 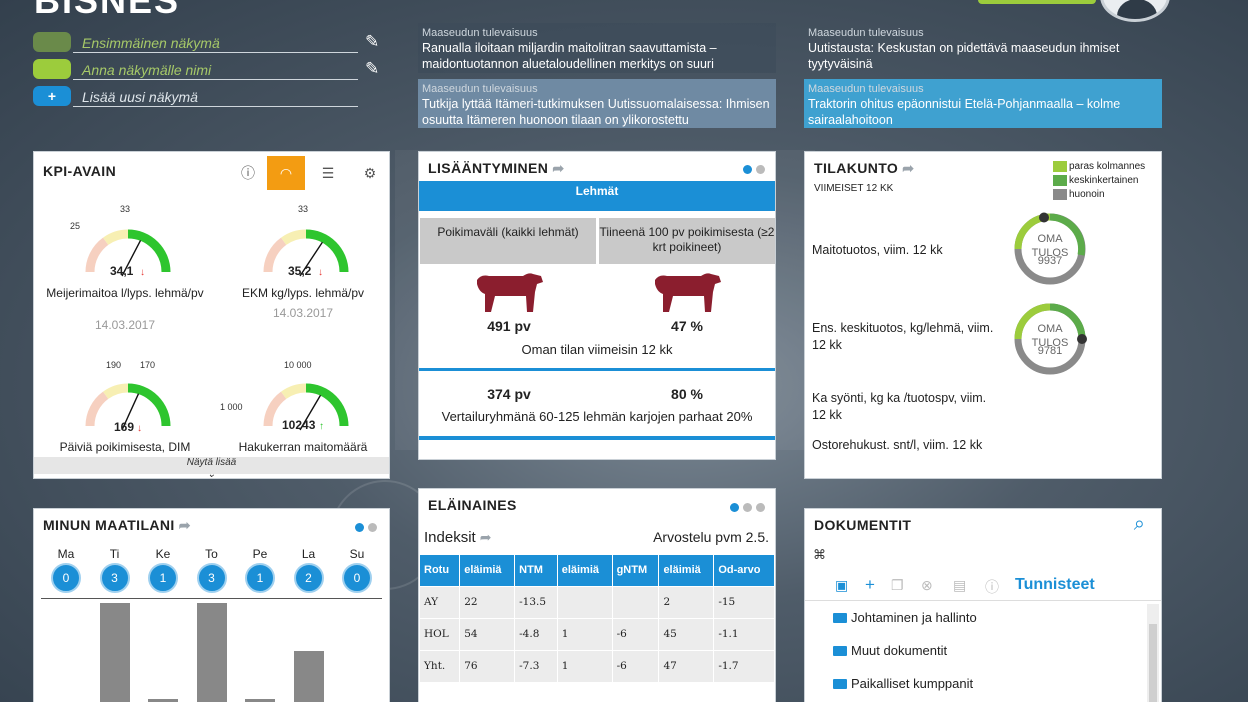 What do you see at coordinates (1139, 524) in the screenshot?
I see `search-icon: ⌕` at bounding box center [1139, 524].